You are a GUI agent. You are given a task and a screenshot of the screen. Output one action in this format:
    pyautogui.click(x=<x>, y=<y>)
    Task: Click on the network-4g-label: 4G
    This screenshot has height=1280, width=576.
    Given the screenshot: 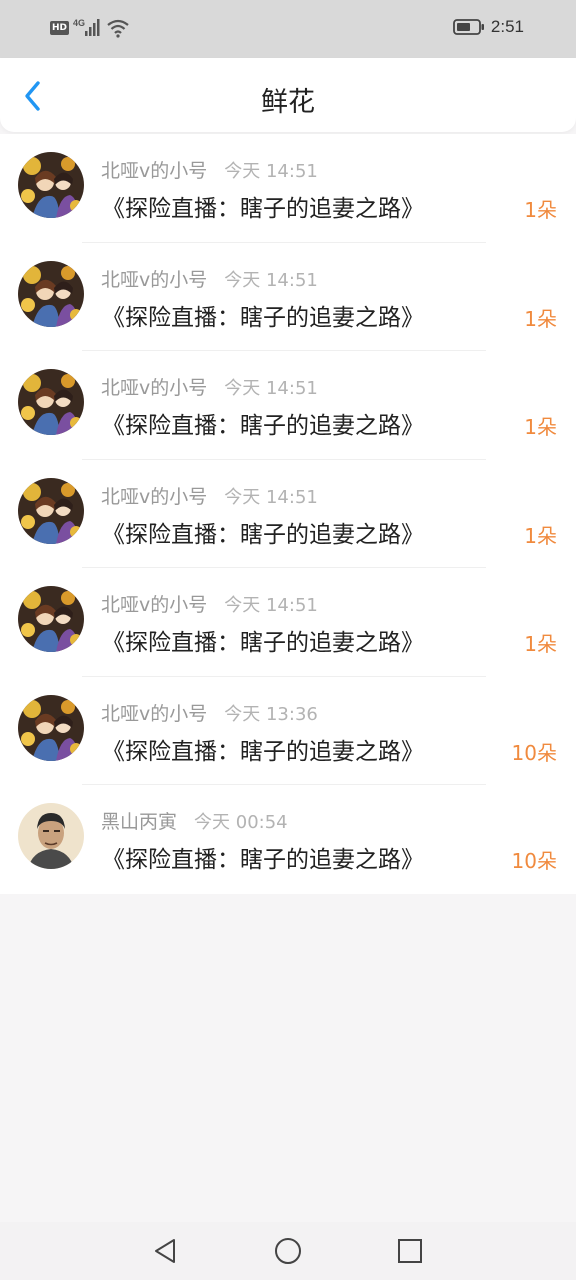 What is the action you would take?
    pyautogui.click(x=79, y=23)
    